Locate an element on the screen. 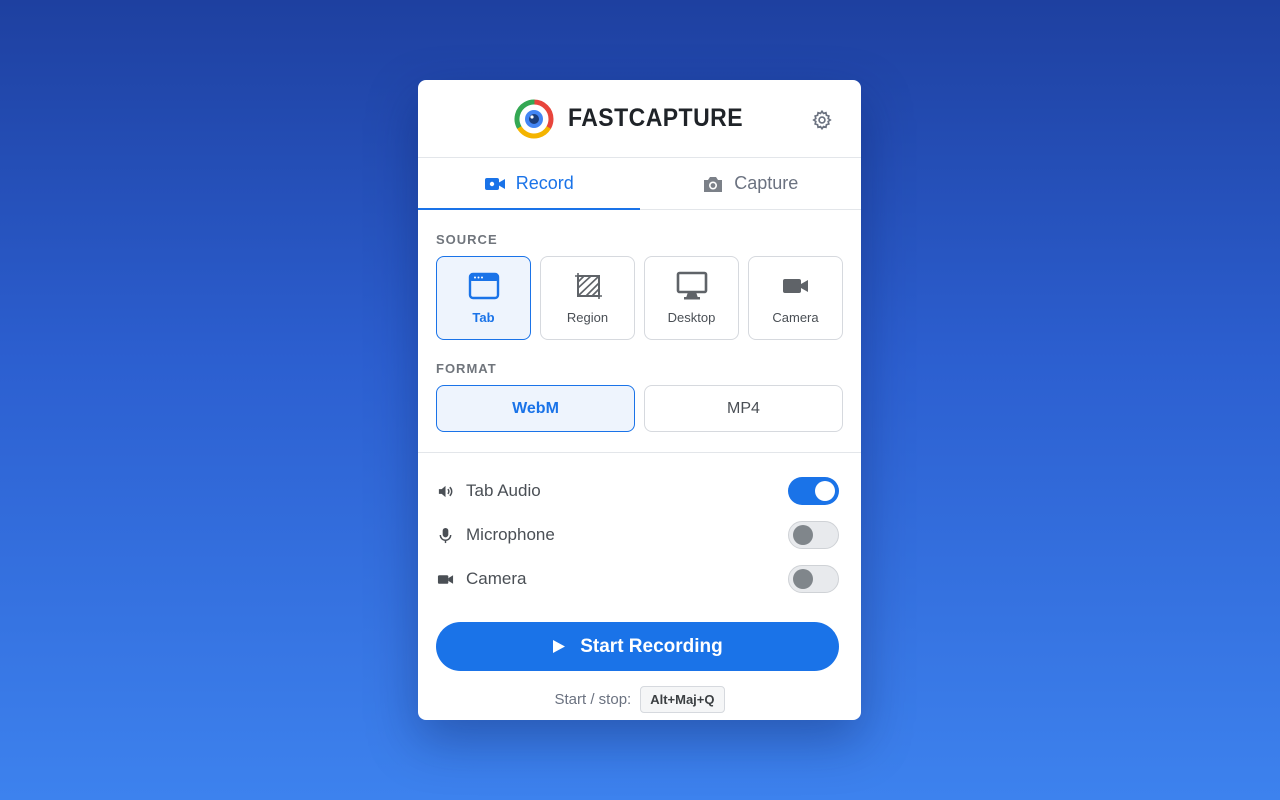 Image resolution: width=1280 pixels, height=800 pixels. brand: FASTCAPTURE is located at coordinates (636, 119).